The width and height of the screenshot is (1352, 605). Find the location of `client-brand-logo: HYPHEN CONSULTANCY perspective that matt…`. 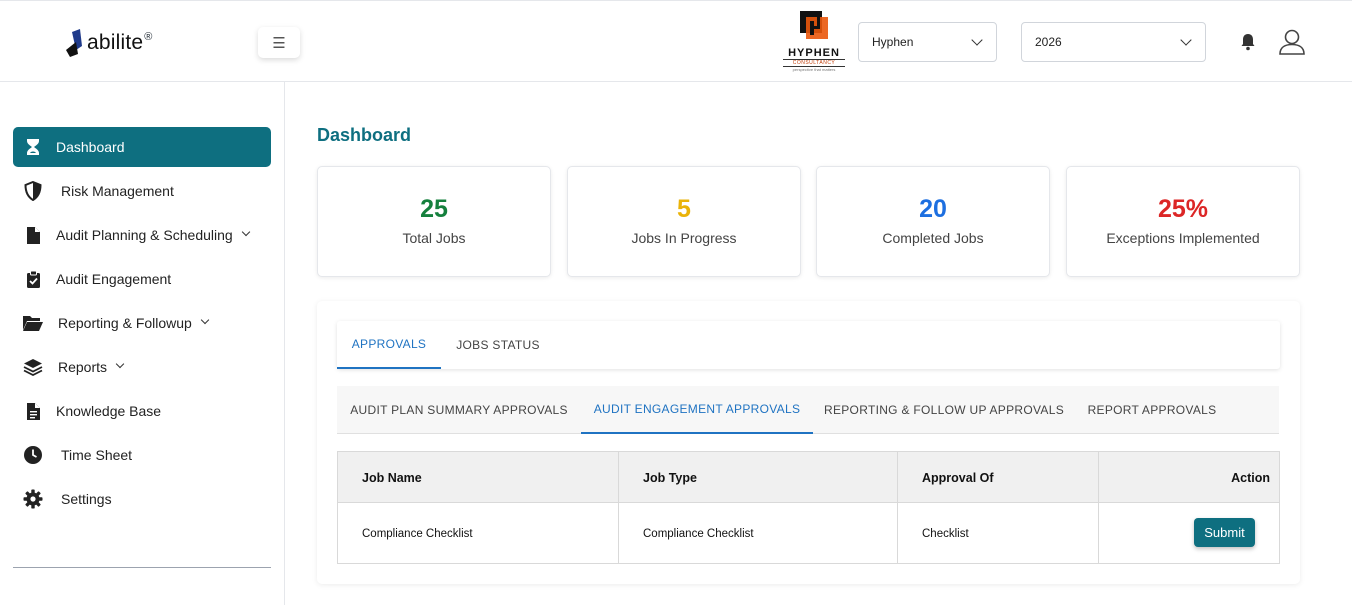

client-brand-logo: HYPHEN CONSULTANCY perspective that matt… is located at coordinates (814, 42).